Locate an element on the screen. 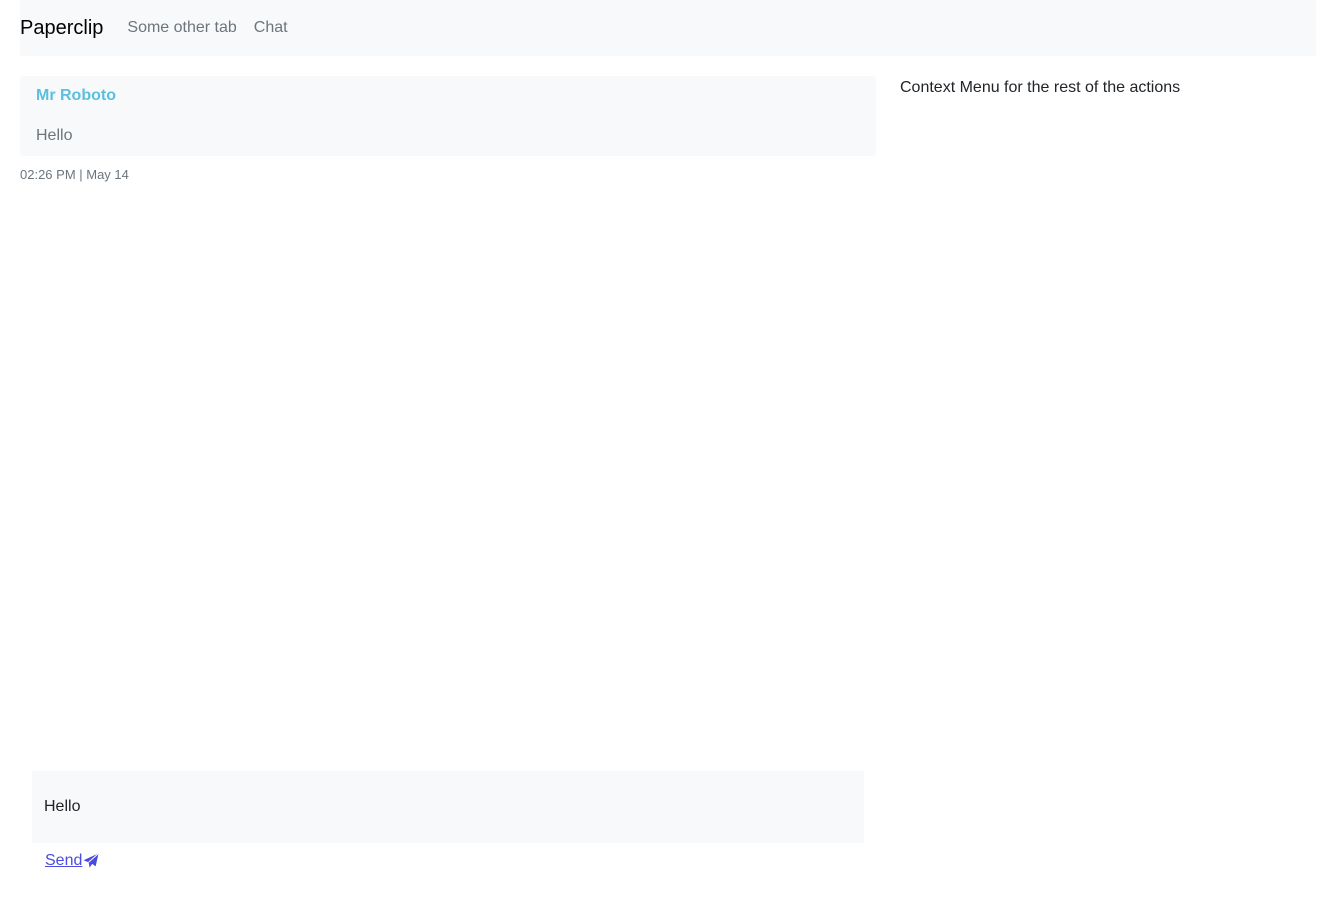 Image resolution: width=1333 pixels, height=898 pixels. message-sender: Mr Roboto is located at coordinates (76, 95).